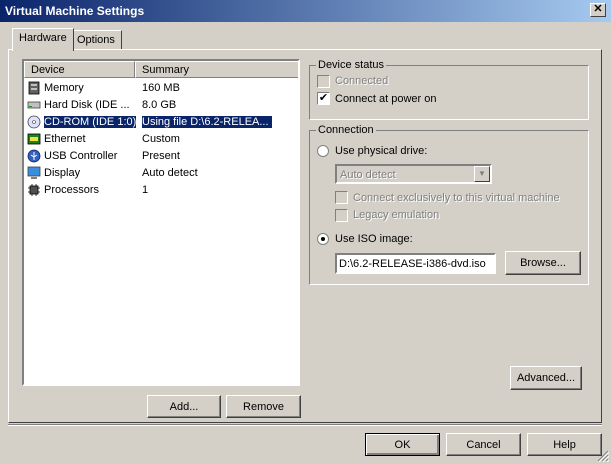 The height and width of the screenshot is (464, 611). Describe the element at coordinates (603, 456) in the screenshot. I see `resize-grip-icon` at that location.